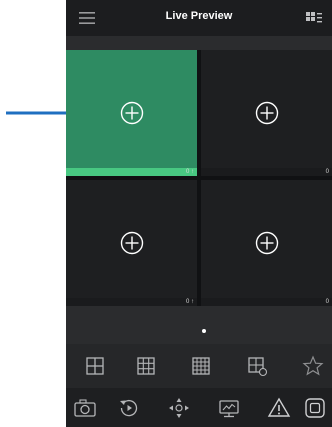 The width and height of the screenshot is (332, 427). Describe the element at coordinates (85, 408) in the screenshot. I see `snapshot-camera-icon` at that location.